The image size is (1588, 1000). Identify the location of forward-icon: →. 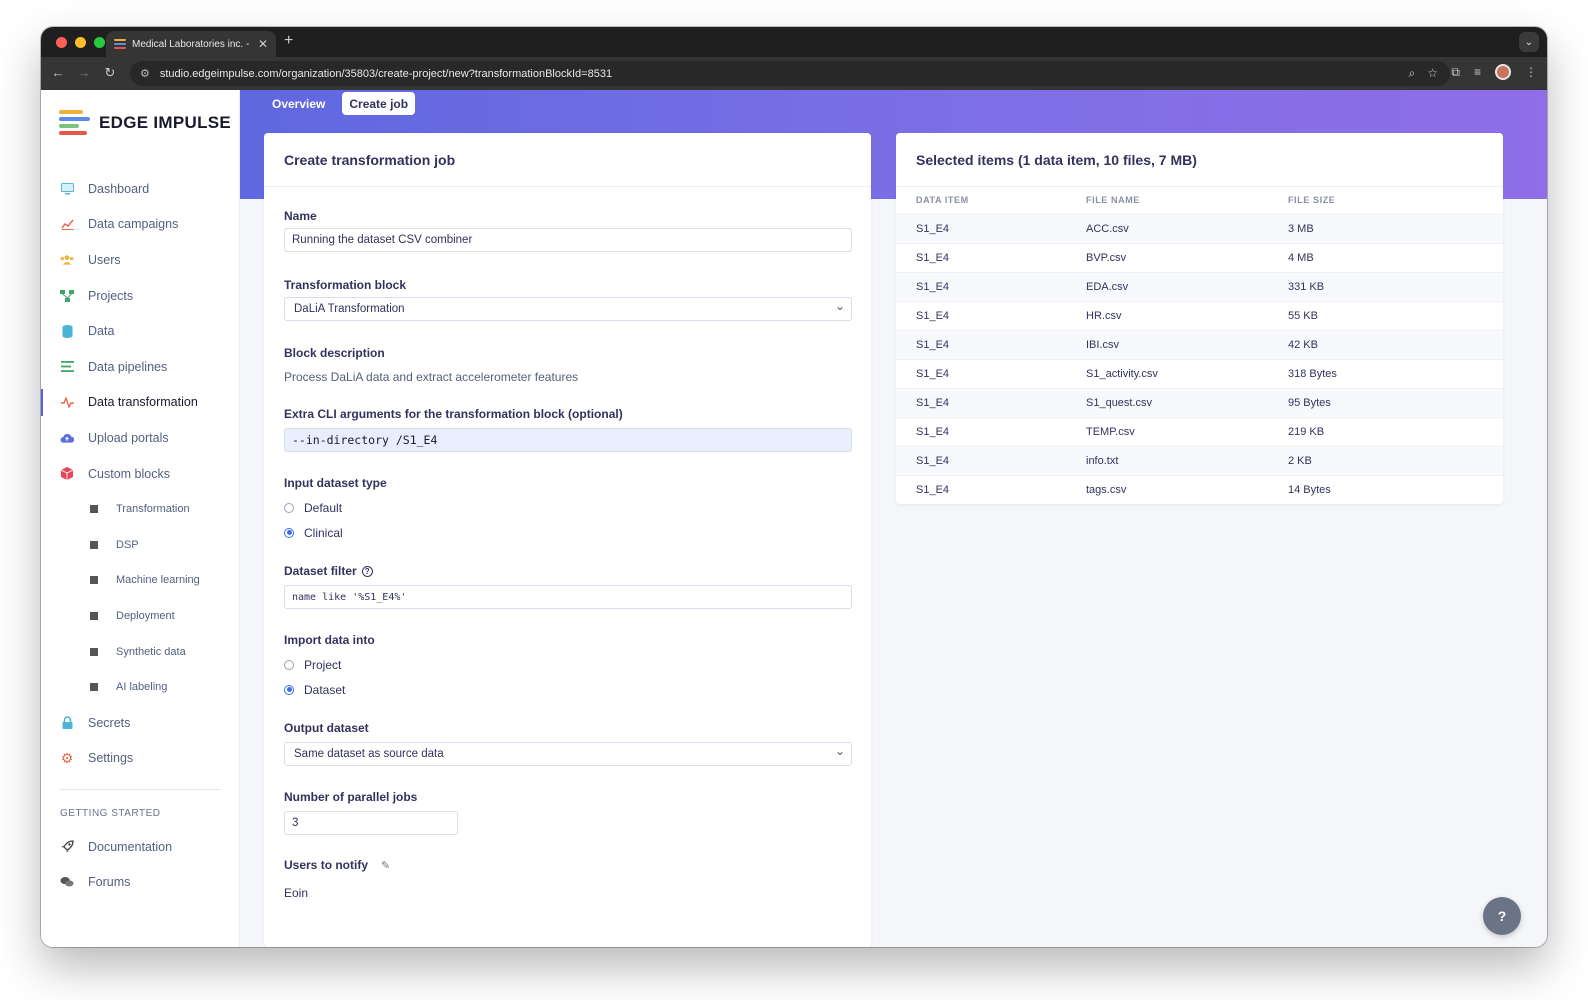
(84, 73).